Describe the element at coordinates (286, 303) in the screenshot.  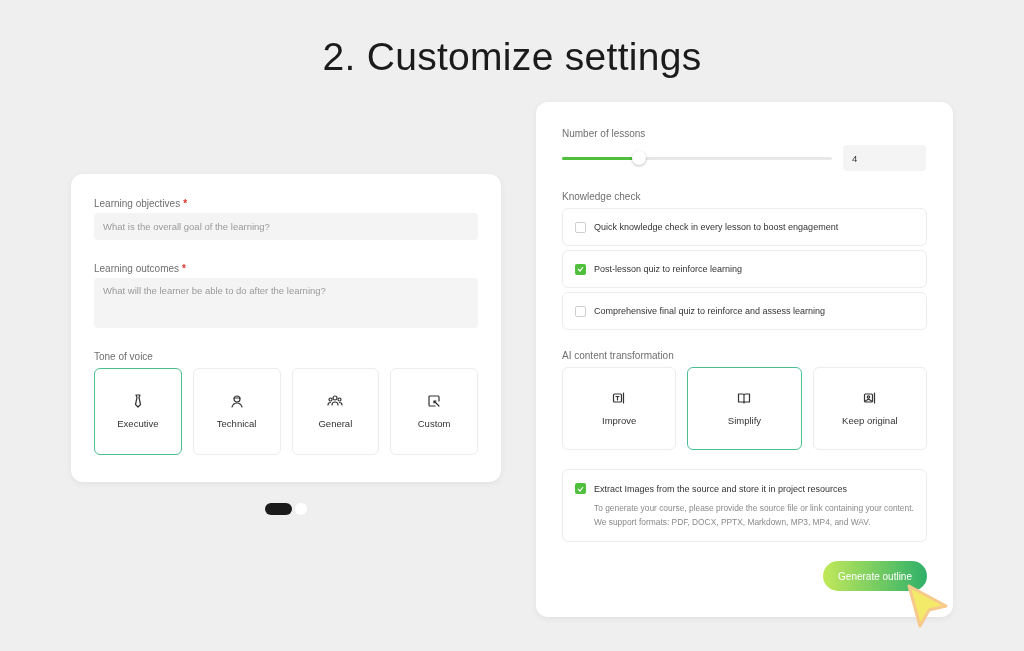
I see `outcomes-field: What will the learner be able to do after the learning?` at that location.